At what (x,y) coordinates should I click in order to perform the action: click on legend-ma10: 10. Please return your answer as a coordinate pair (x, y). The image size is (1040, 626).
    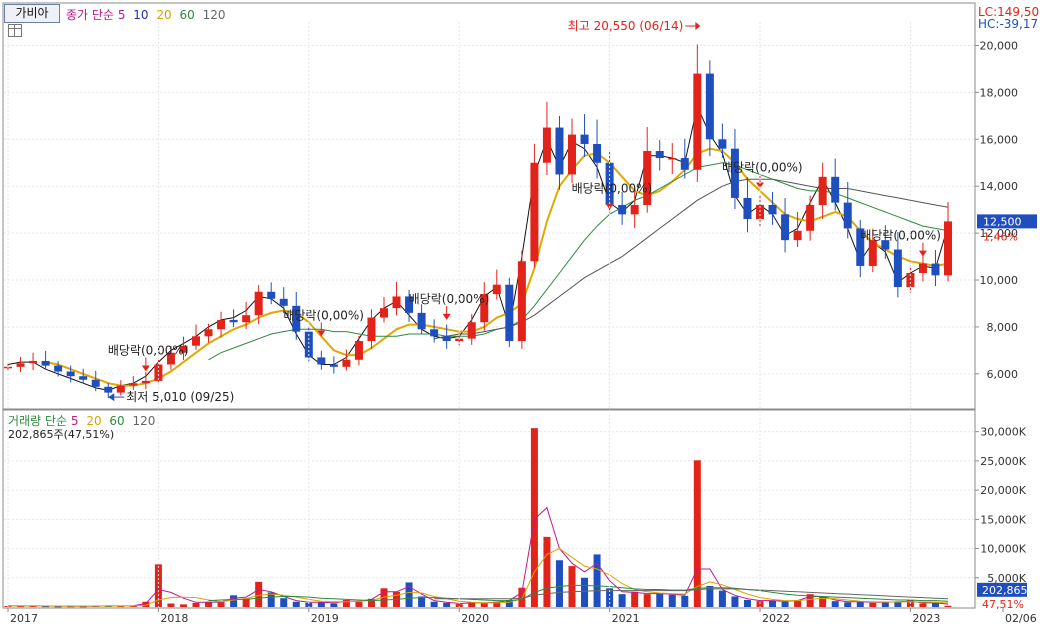
    Looking at the image, I should click on (140, 15).